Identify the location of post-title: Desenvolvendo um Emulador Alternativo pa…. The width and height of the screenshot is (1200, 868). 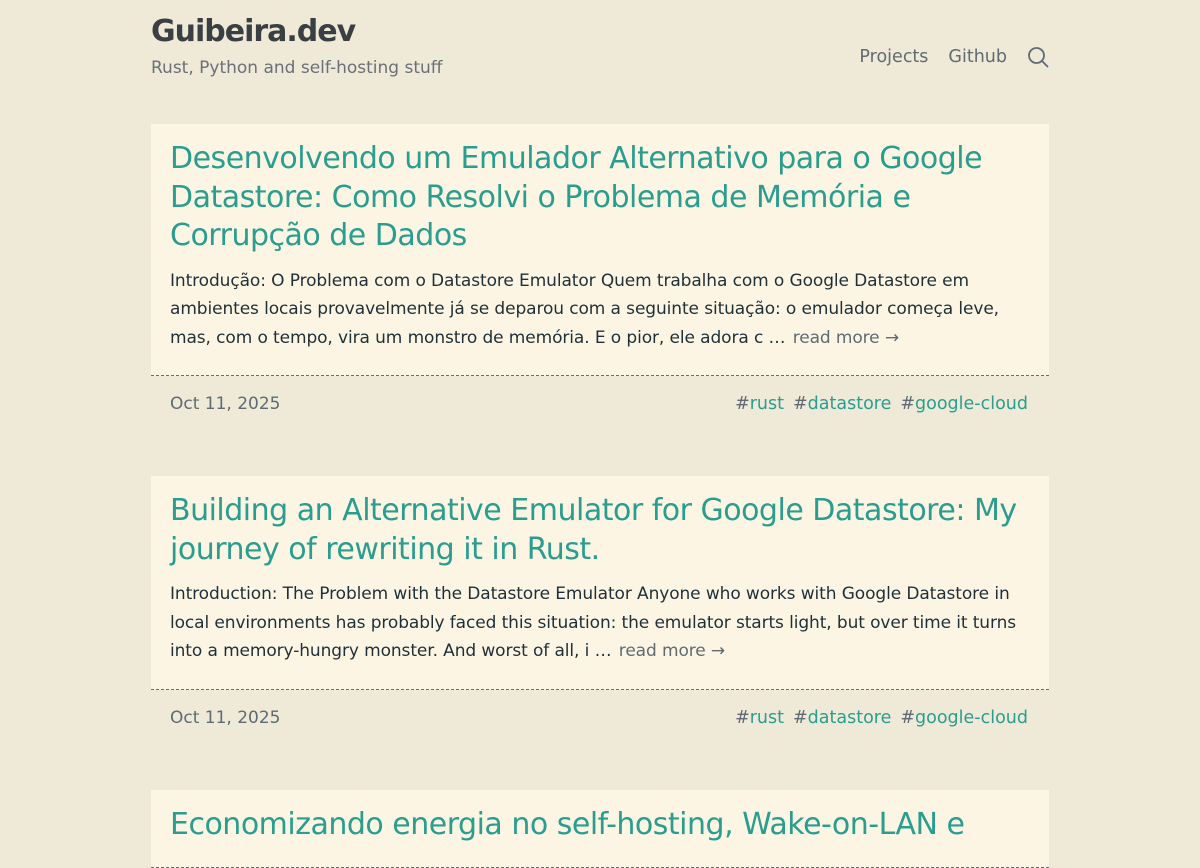
(600, 198).